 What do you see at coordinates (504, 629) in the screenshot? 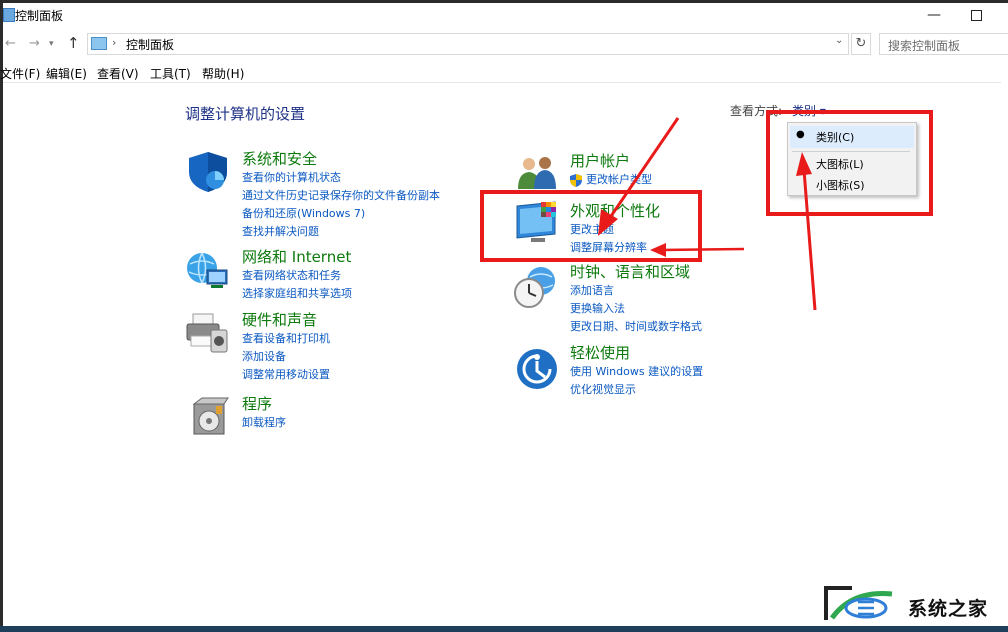
I see `taskbar-strip` at bounding box center [504, 629].